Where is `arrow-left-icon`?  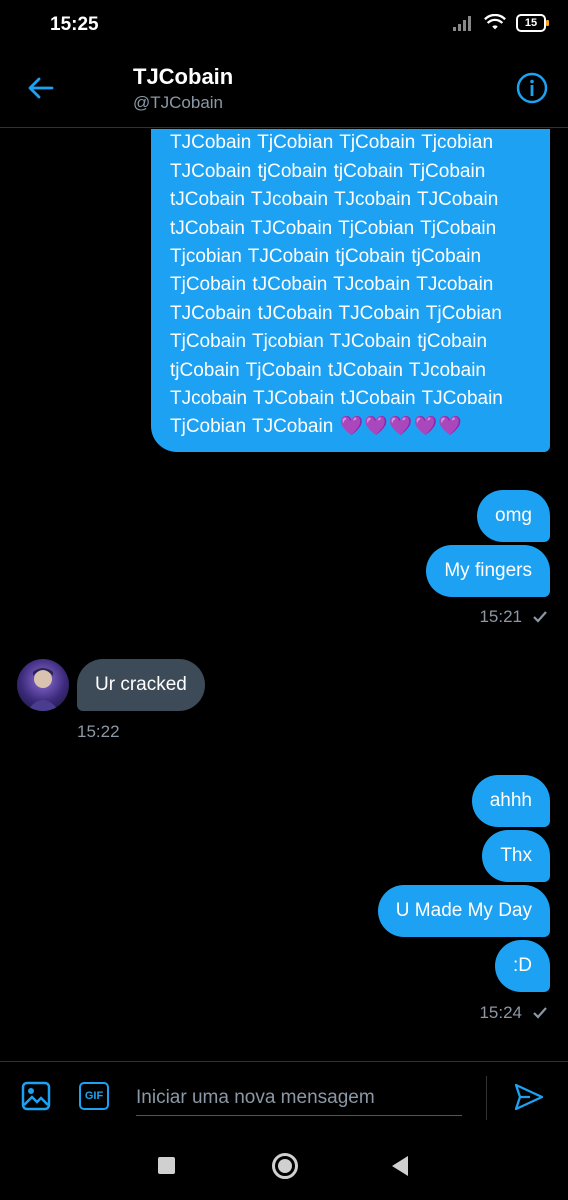 arrow-left-icon is located at coordinates (41, 88).